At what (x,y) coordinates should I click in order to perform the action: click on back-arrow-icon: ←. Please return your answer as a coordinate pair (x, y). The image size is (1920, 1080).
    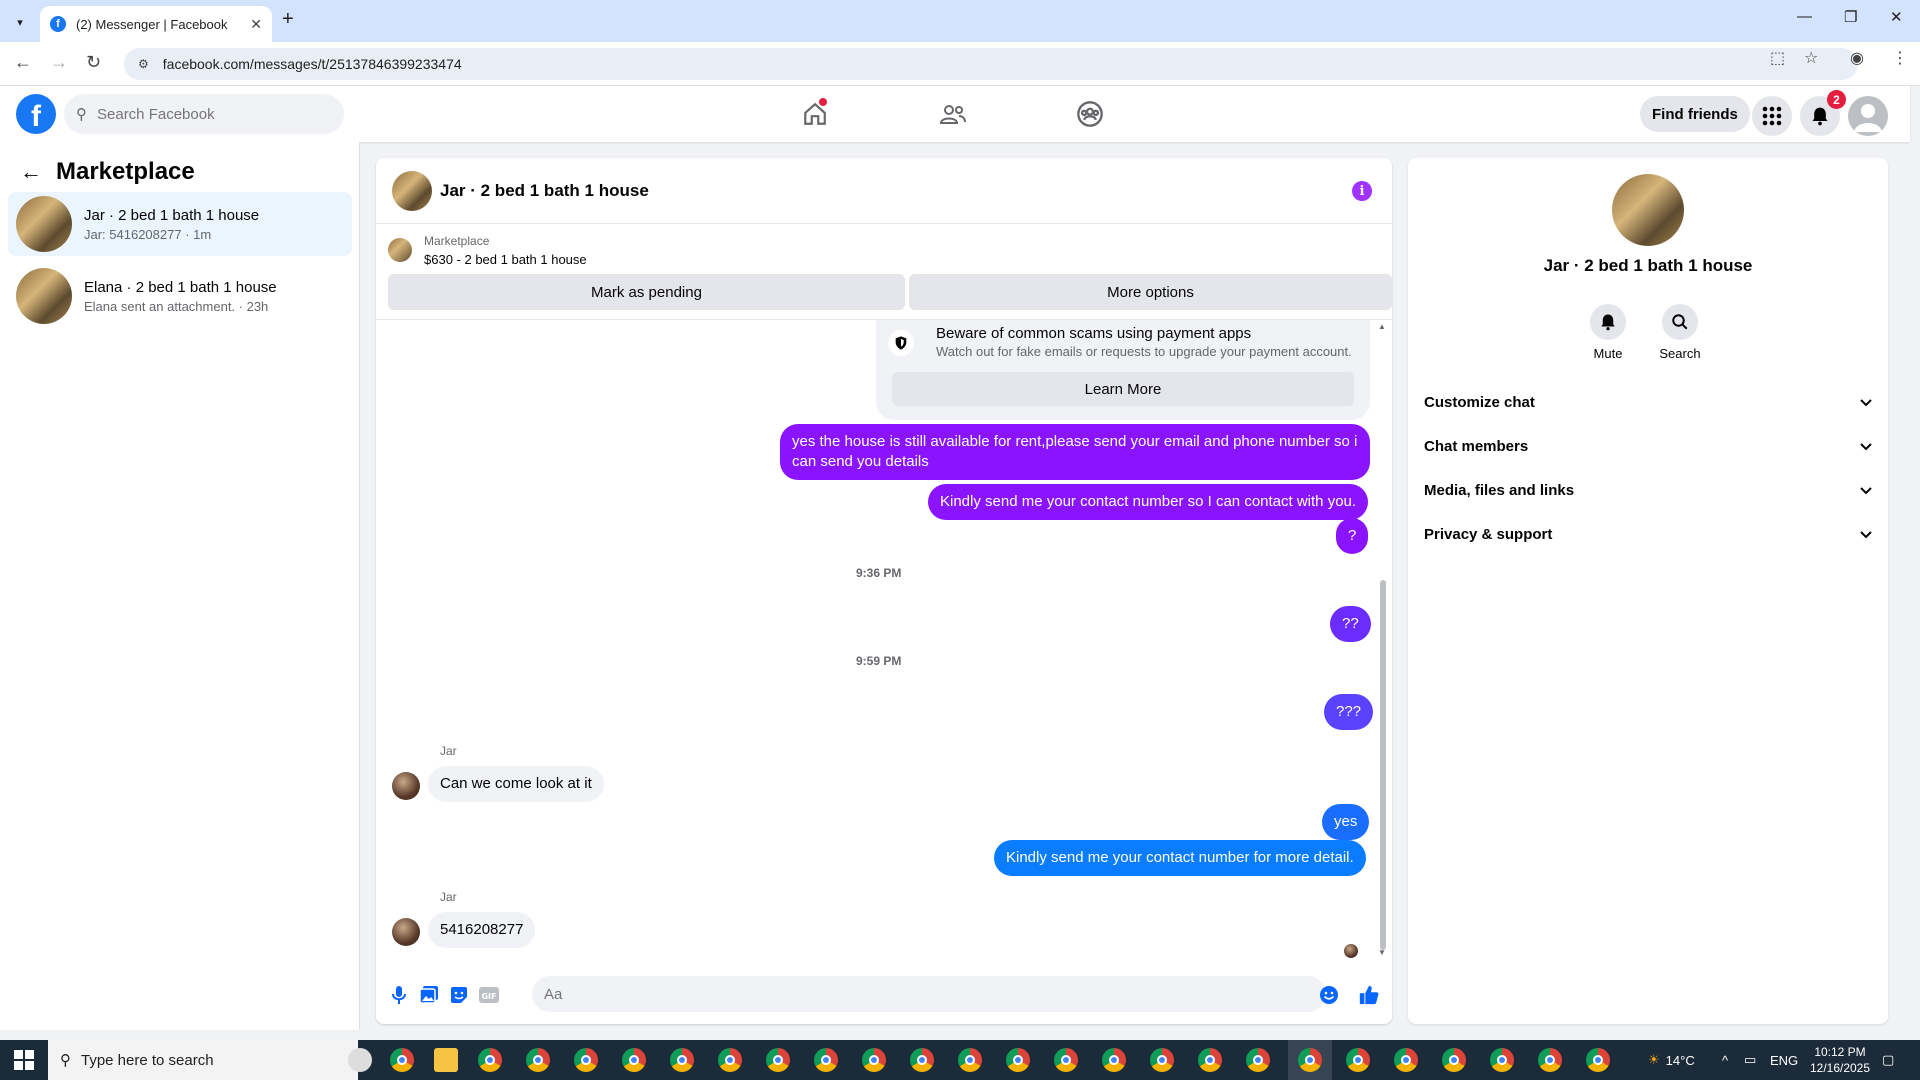
    Looking at the image, I should click on (31, 172).